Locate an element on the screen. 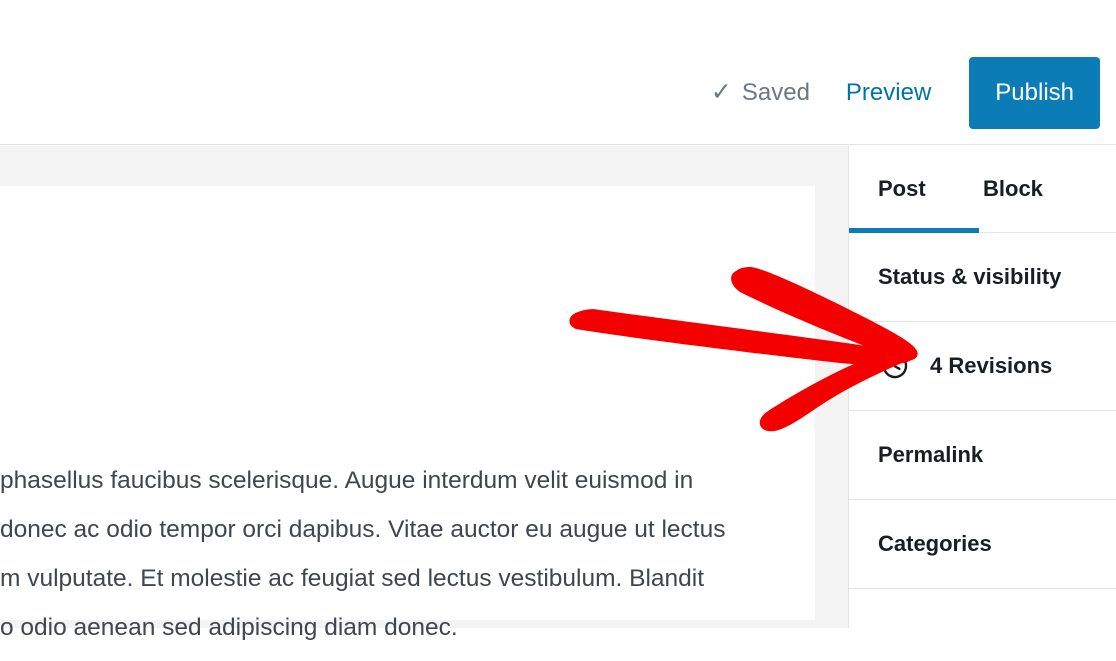  publish-button: Publish is located at coordinates (1034, 93).